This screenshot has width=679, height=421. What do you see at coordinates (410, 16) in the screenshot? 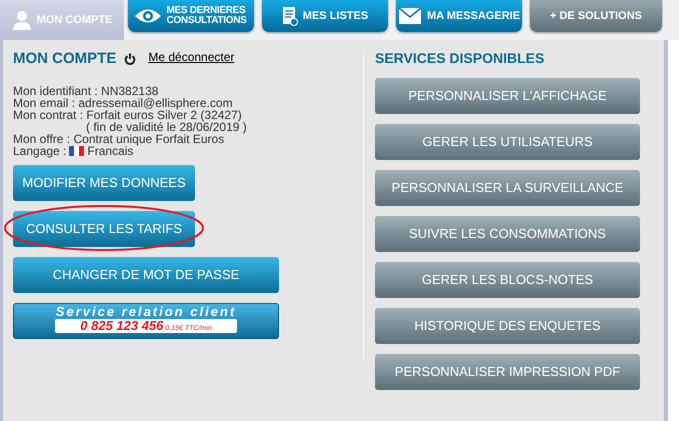
I see `envelope-icon` at bounding box center [410, 16].